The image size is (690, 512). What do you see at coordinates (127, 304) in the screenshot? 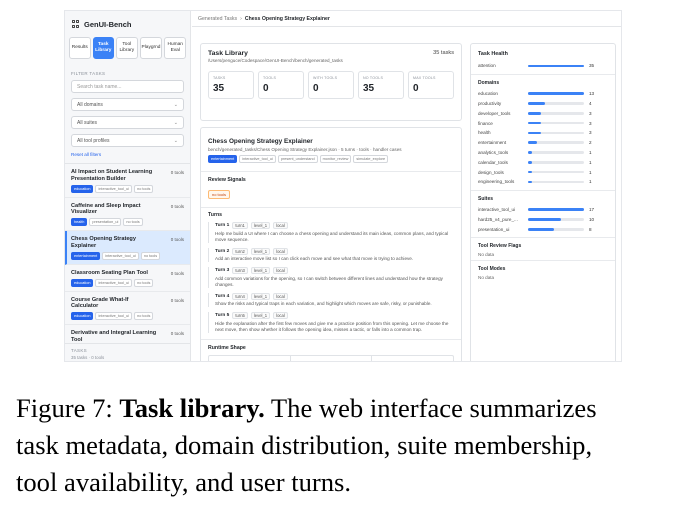
I see `task-item-row: Course Grade What-If Calculator 0 tools` at bounding box center [127, 304].